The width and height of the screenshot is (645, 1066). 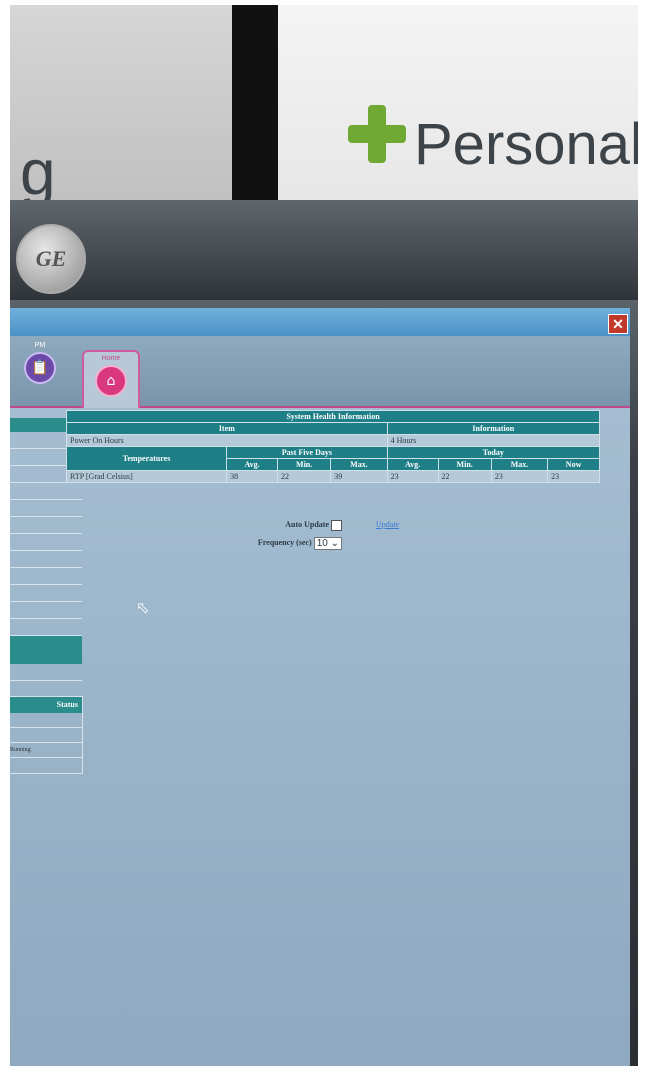 What do you see at coordinates (464, 476) in the screenshot?
I see `today-min-value: 22` at bounding box center [464, 476].